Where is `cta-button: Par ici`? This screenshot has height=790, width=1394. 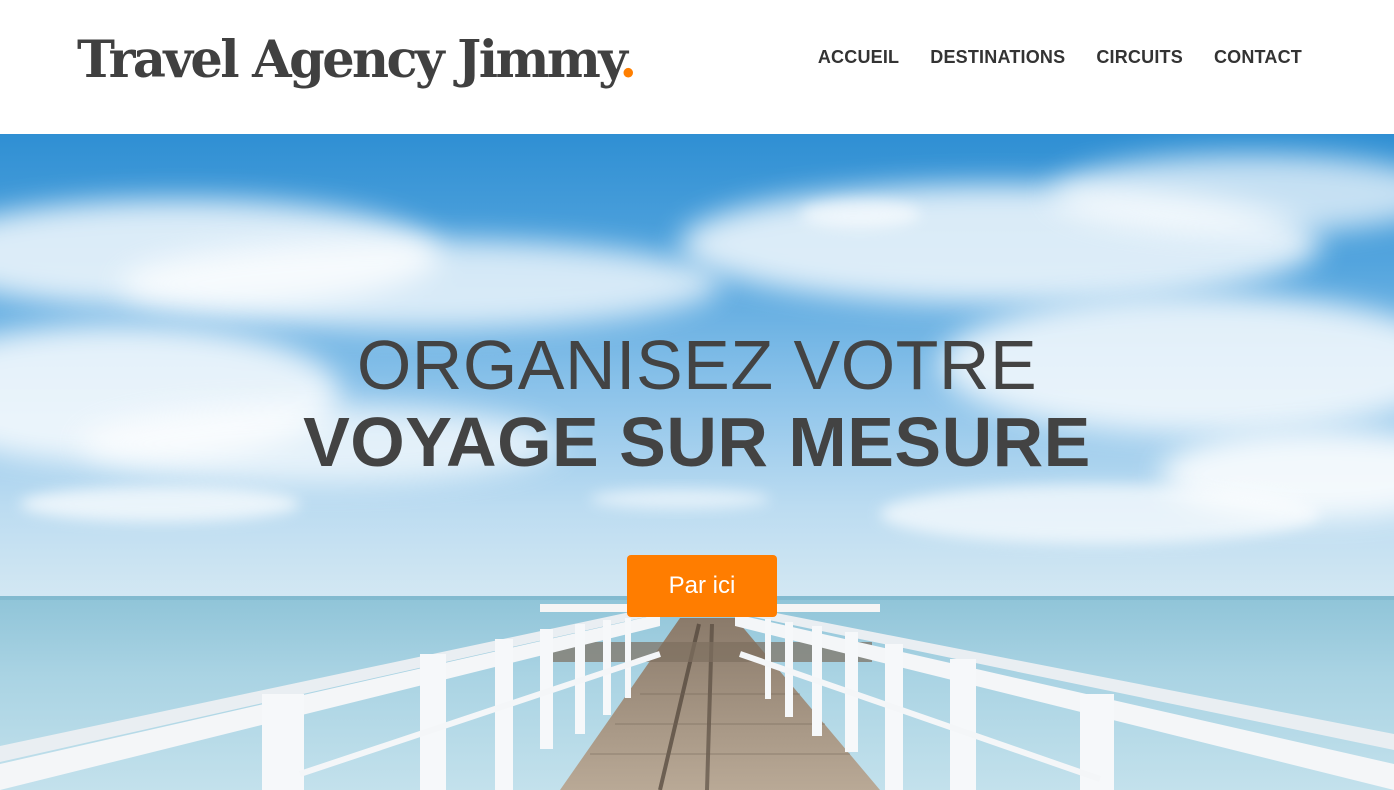
cta-button: Par ici is located at coordinates (702, 586).